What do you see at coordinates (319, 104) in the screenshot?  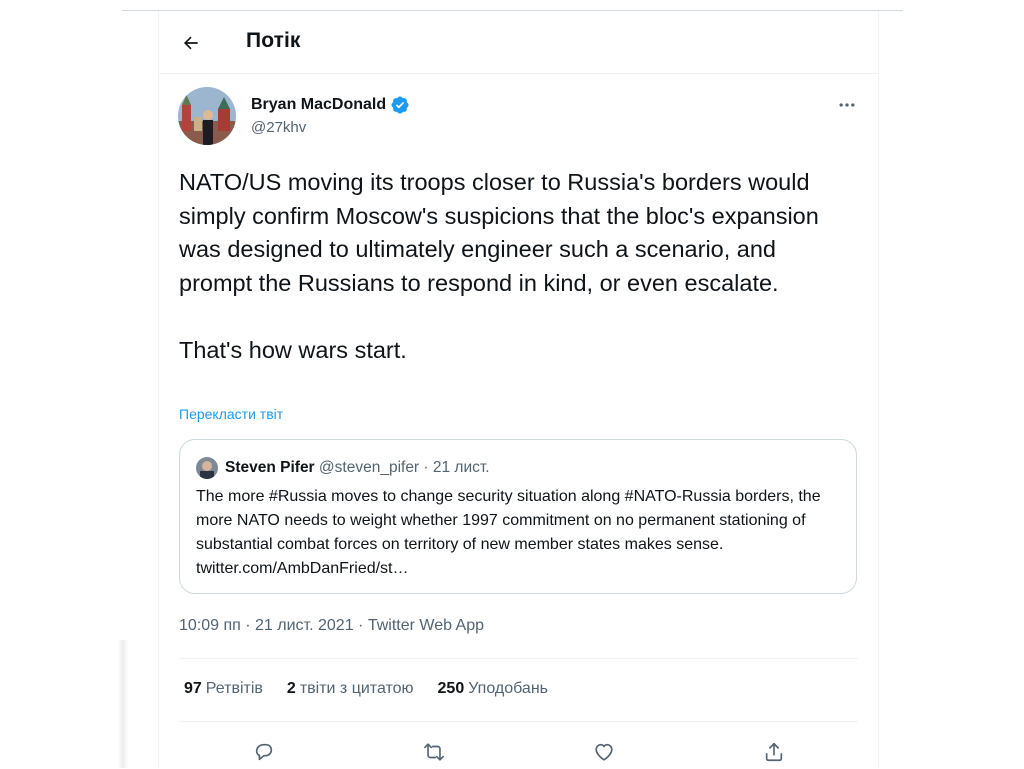 I see `author-name-text: Bryan MacDonald` at bounding box center [319, 104].